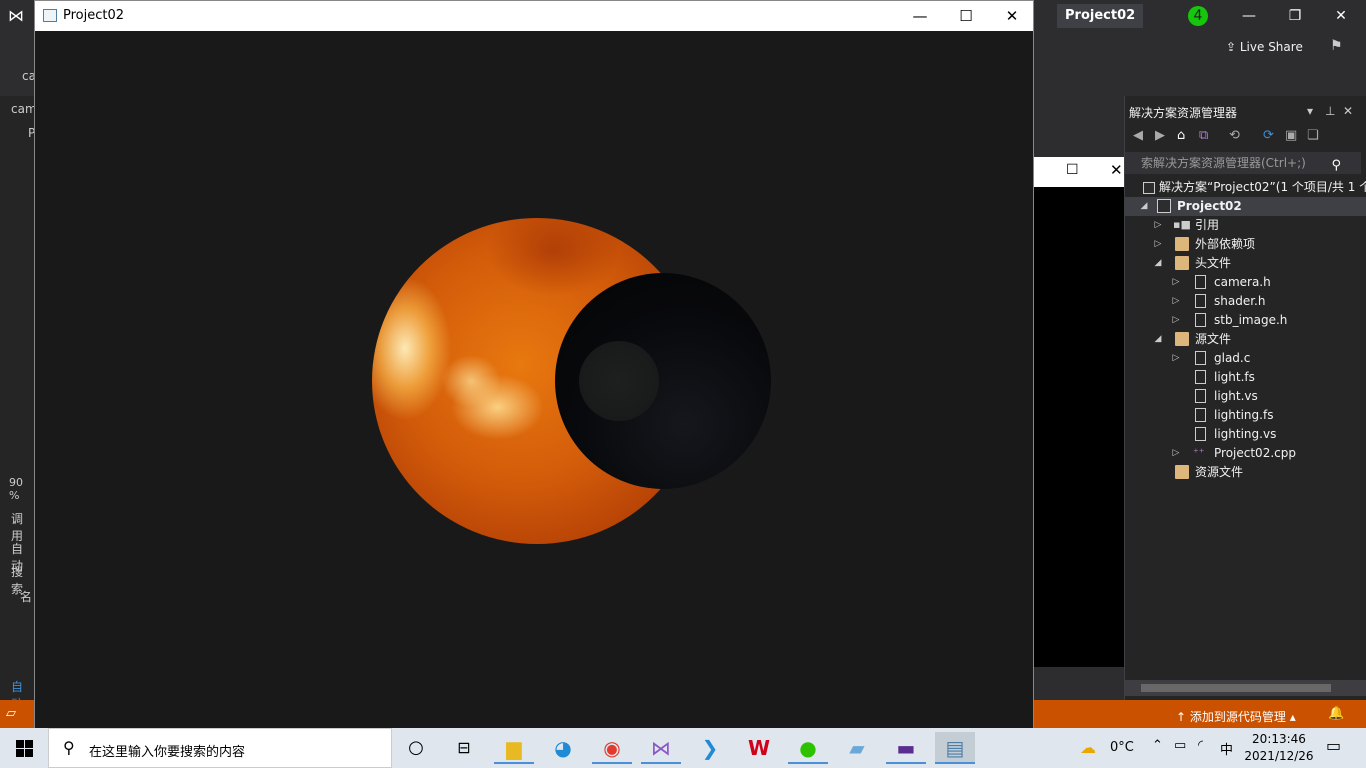  What do you see at coordinates (1236, 716) in the screenshot?
I see `add-to-source-control-button: ↑ 添加到源代码管理 ▴` at bounding box center [1236, 716].